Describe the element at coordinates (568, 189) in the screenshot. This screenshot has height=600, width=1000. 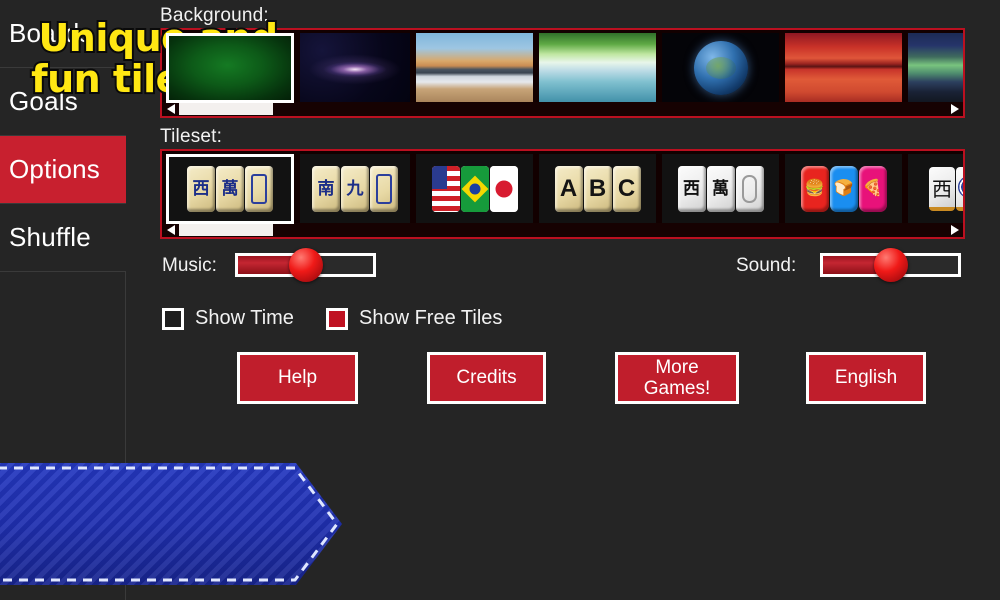
I see `mahjong-tile: A` at that location.